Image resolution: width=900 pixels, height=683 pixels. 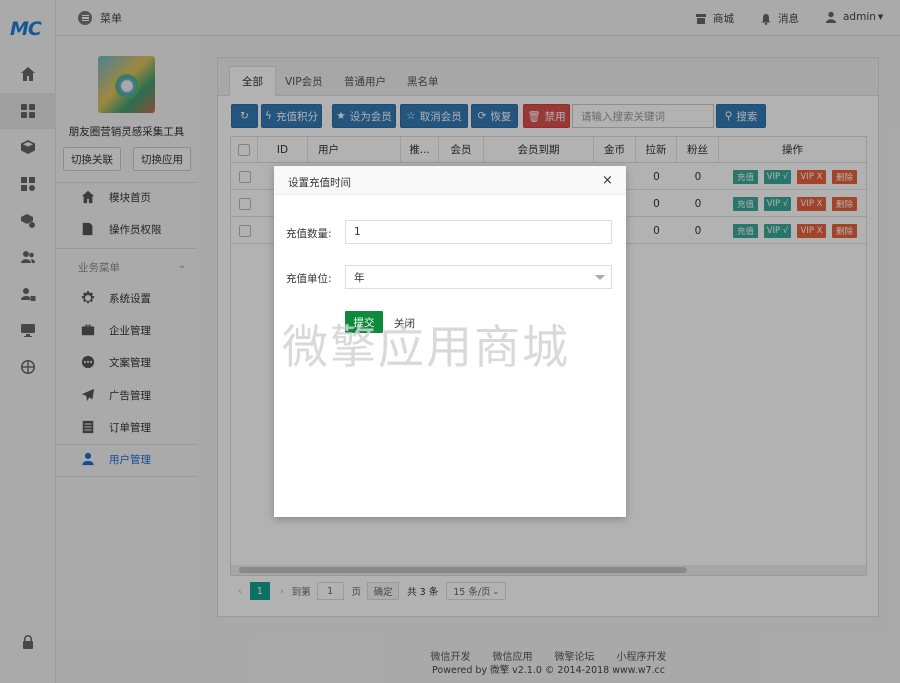 What do you see at coordinates (600, 277) in the screenshot?
I see `caret-down-icon` at bounding box center [600, 277].